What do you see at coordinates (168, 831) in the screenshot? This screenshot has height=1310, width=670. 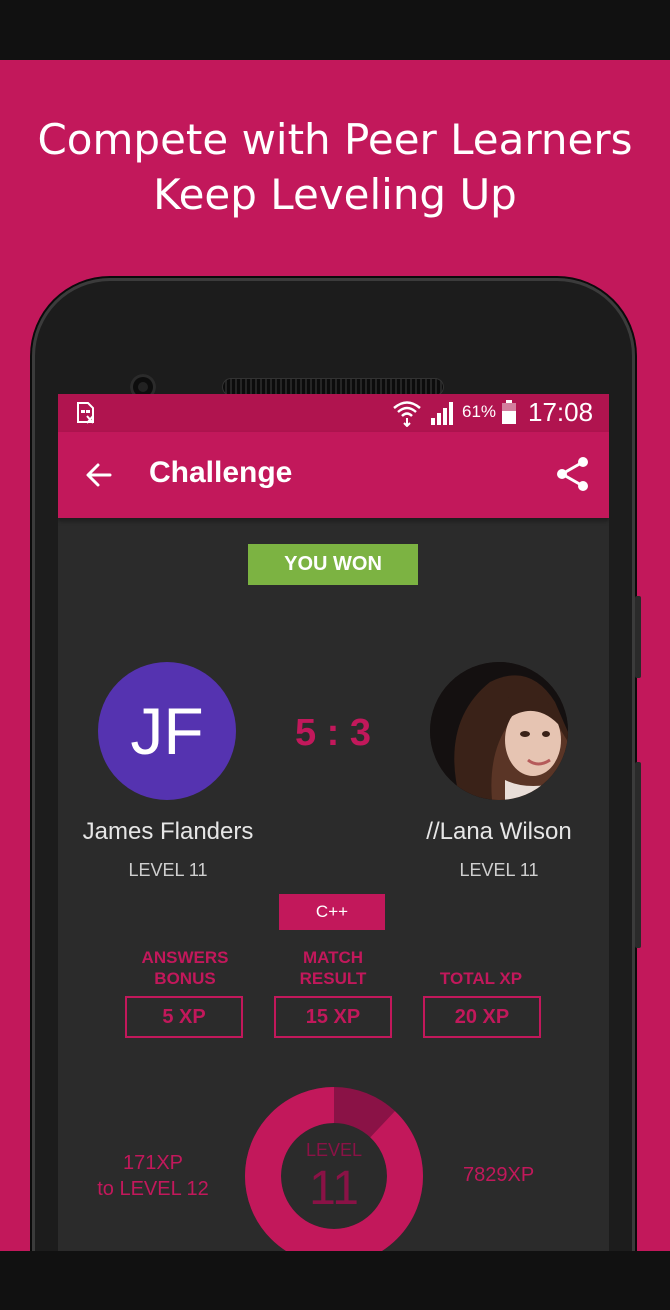 I see `player-name: James Flanders` at bounding box center [168, 831].